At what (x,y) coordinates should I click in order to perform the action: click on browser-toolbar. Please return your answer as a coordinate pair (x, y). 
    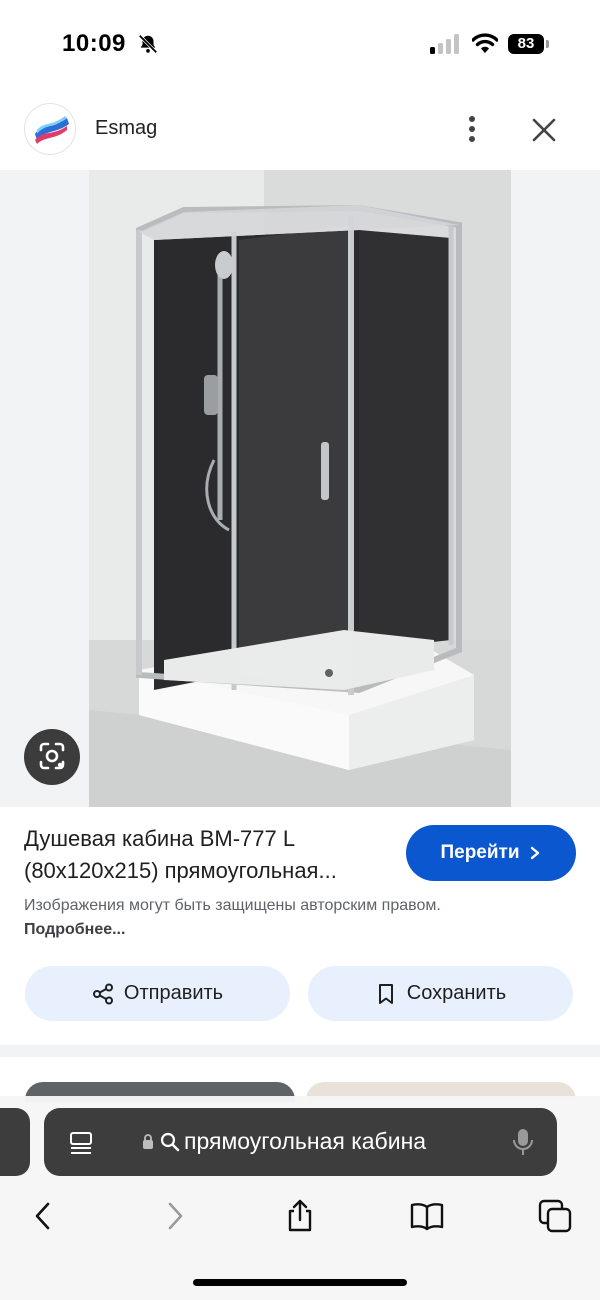
    Looking at the image, I should click on (300, 1216).